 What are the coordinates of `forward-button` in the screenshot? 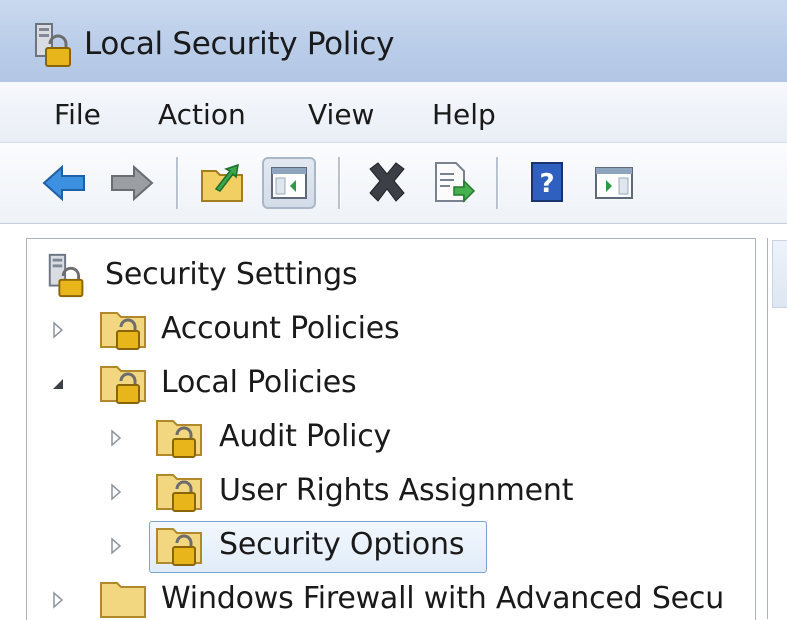 It's located at (131, 183).